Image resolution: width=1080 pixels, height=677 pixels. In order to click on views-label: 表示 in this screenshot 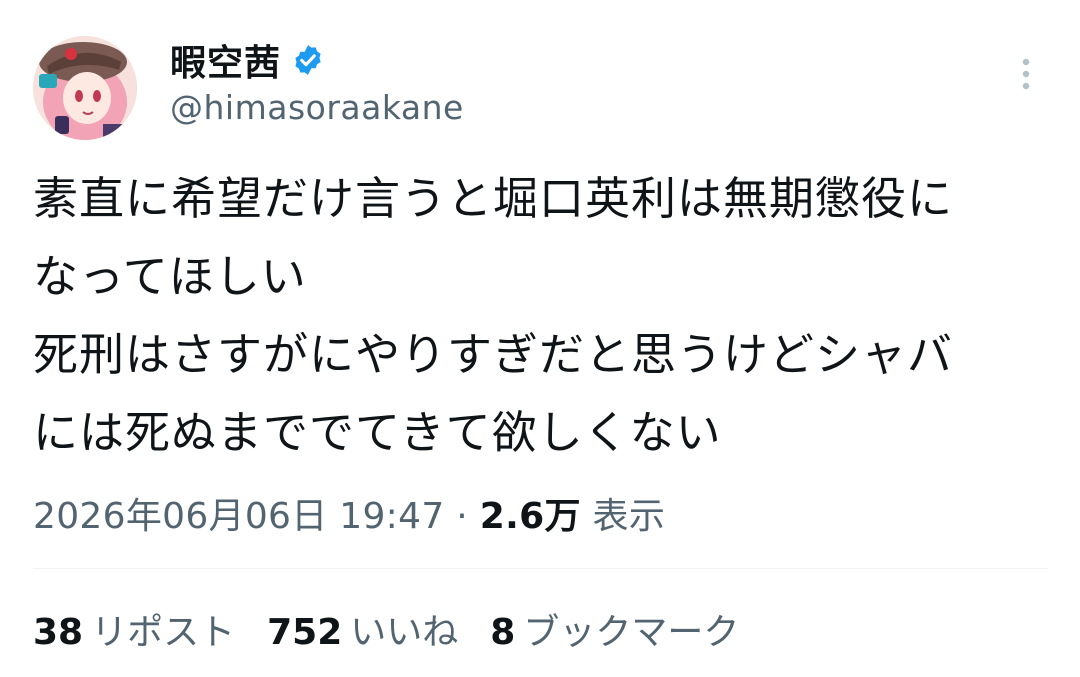, I will do `click(629, 516)`.